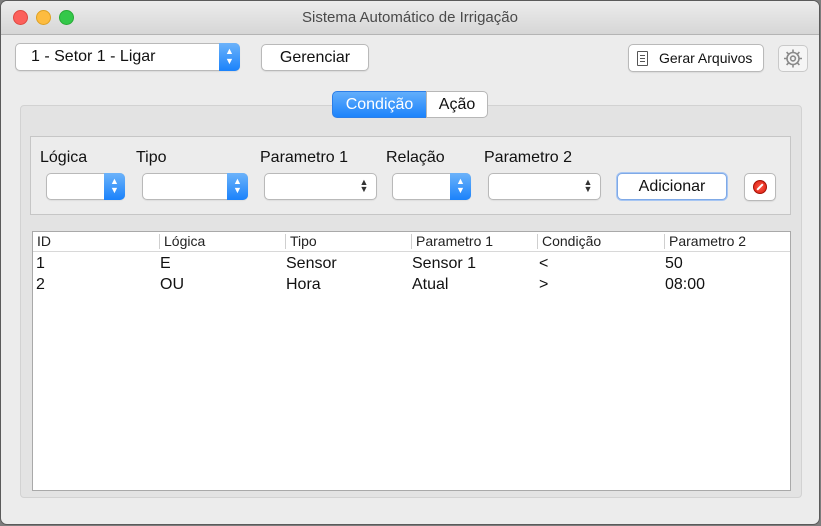 The width and height of the screenshot is (821, 526). I want to click on table-row: 2 OU Hora Atual > 08:00, so click(411, 284).